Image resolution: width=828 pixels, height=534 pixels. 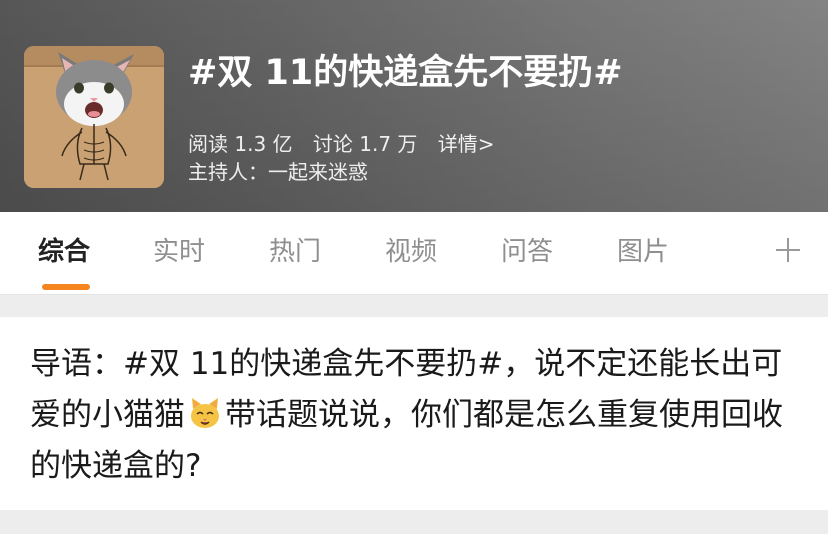 I want to click on cat-in-box-image, so click(x=94, y=117).